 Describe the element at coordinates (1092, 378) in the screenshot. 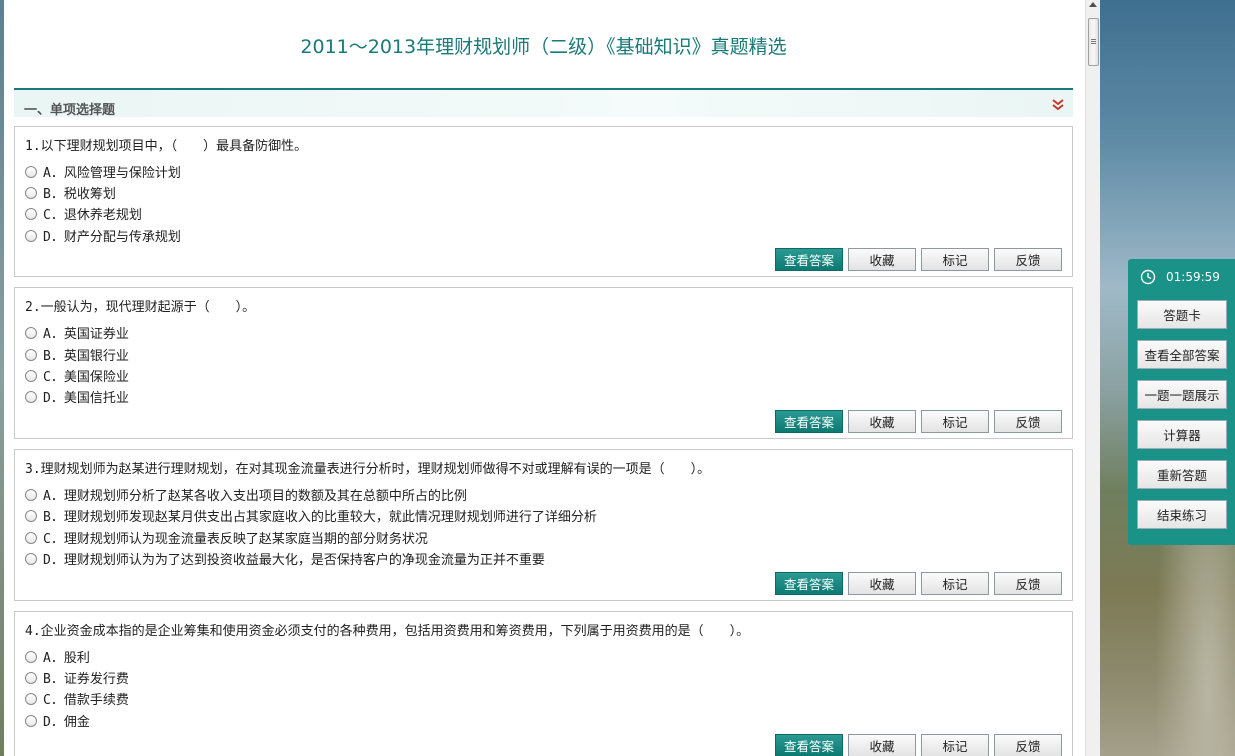

I see `vertical-scrollbar` at that location.